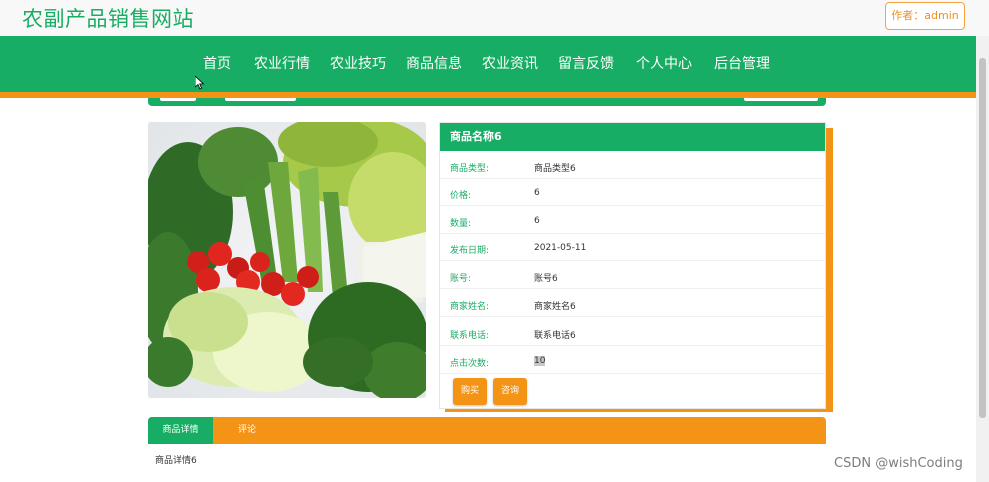 The image size is (989, 482). I want to click on scrollbar-thumb, so click(982, 238).